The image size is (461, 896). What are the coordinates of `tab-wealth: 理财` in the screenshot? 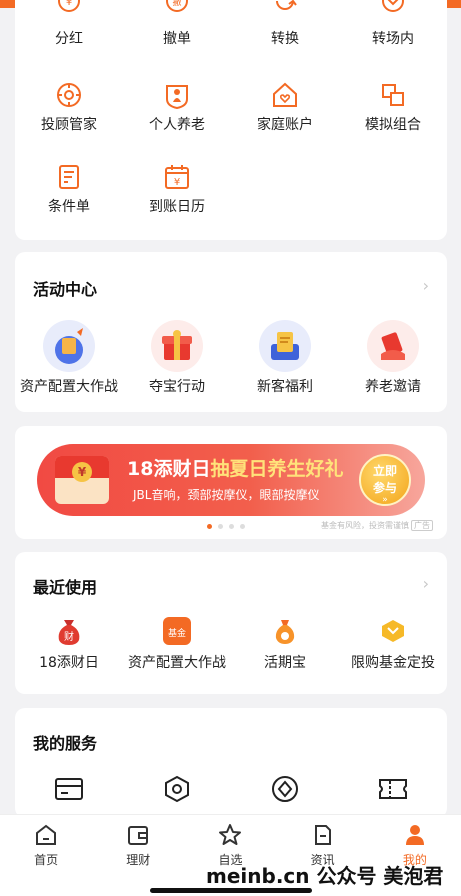 It's located at (138, 855).